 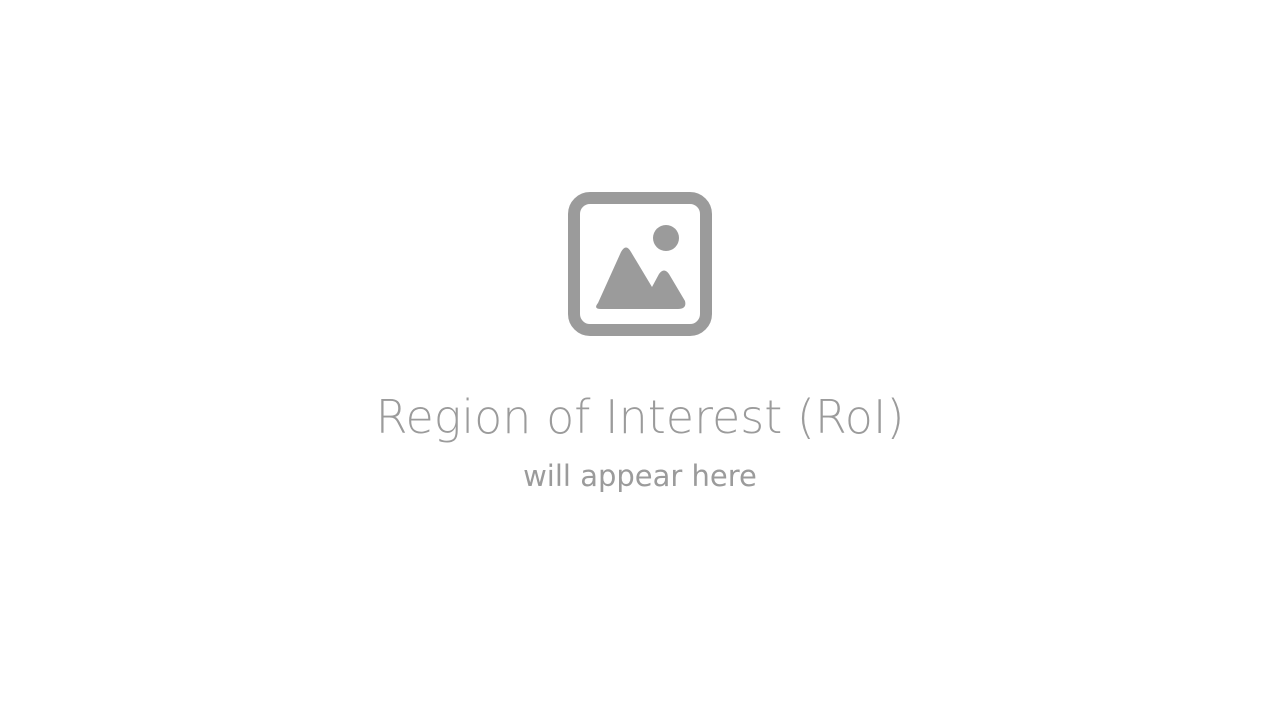 What do you see at coordinates (640, 417) in the screenshot?
I see `roi-title: Region of Interest (RoI)` at bounding box center [640, 417].